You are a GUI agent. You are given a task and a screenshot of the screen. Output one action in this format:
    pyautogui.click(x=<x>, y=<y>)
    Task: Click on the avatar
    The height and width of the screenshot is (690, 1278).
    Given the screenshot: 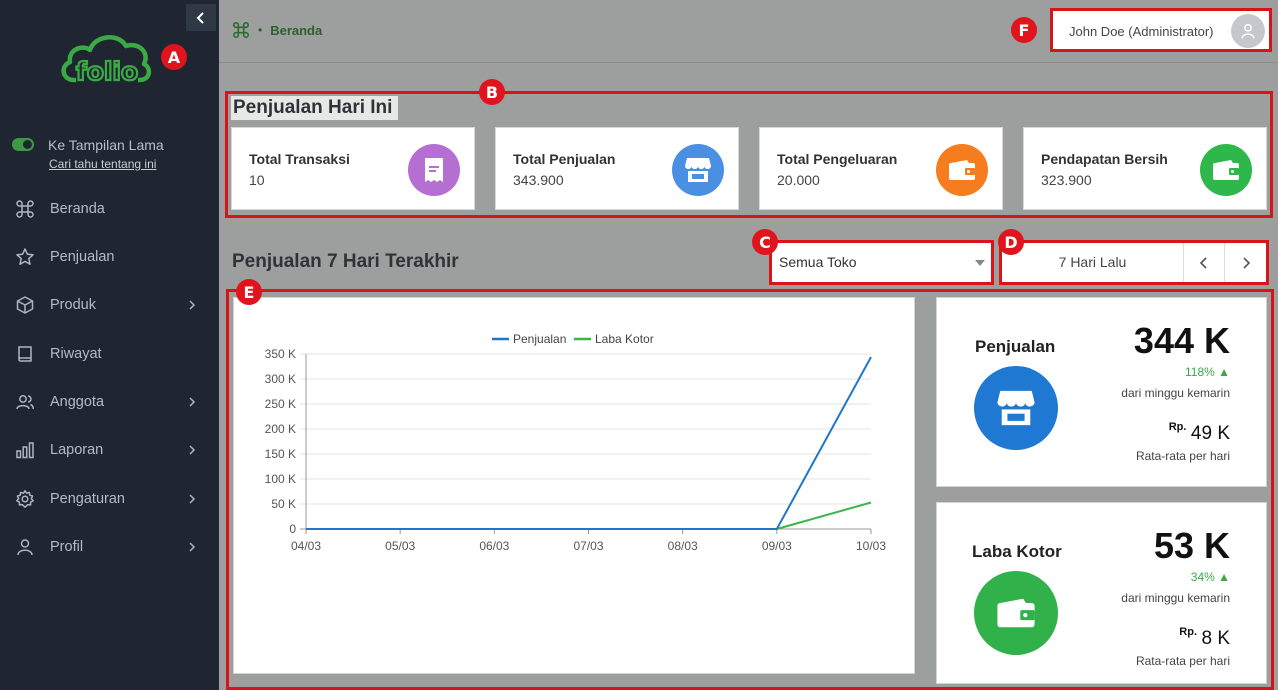 What is the action you would take?
    pyautogui.click(x=1248, y=31)
    